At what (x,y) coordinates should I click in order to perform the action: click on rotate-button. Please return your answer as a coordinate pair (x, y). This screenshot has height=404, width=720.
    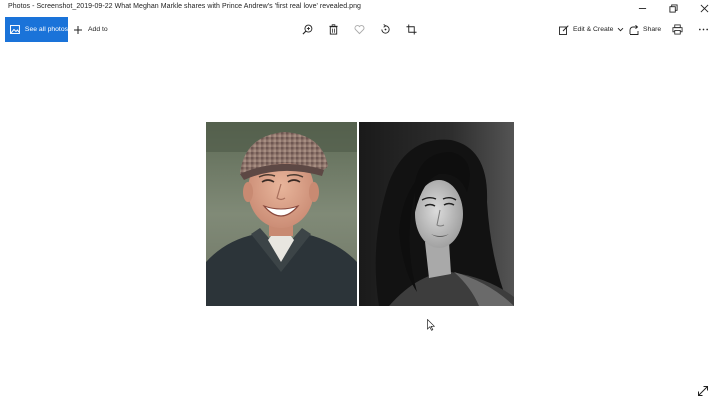
    Looking at the image, I should click on (385, 29).